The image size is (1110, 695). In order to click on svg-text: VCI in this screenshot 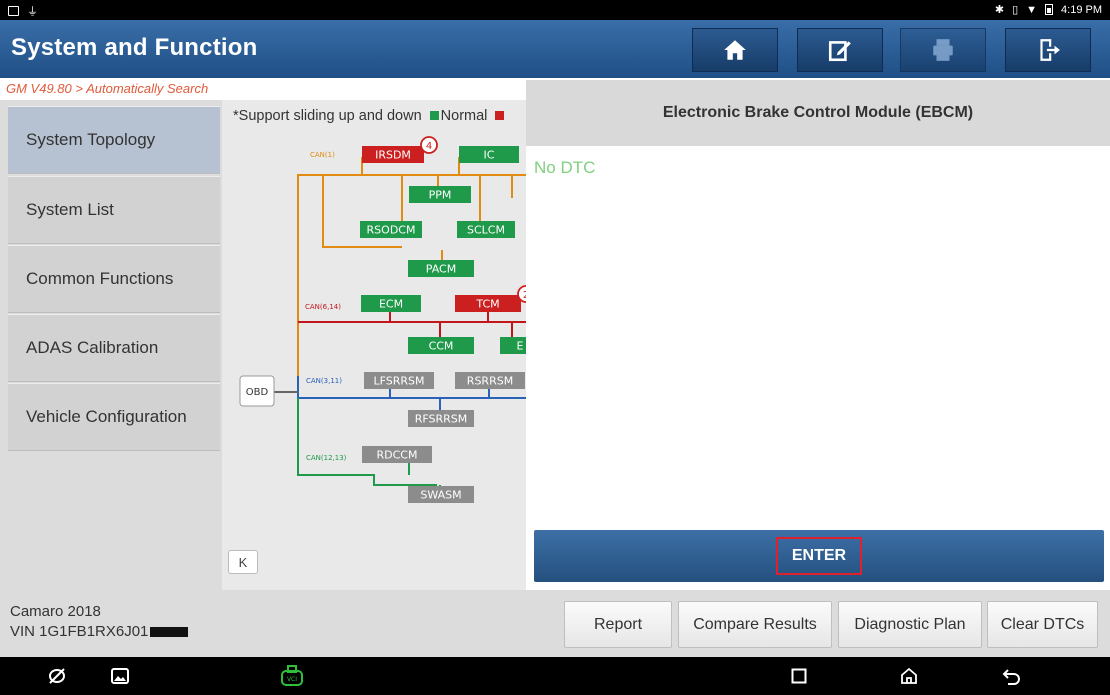, I will do `click(292, 679)`.